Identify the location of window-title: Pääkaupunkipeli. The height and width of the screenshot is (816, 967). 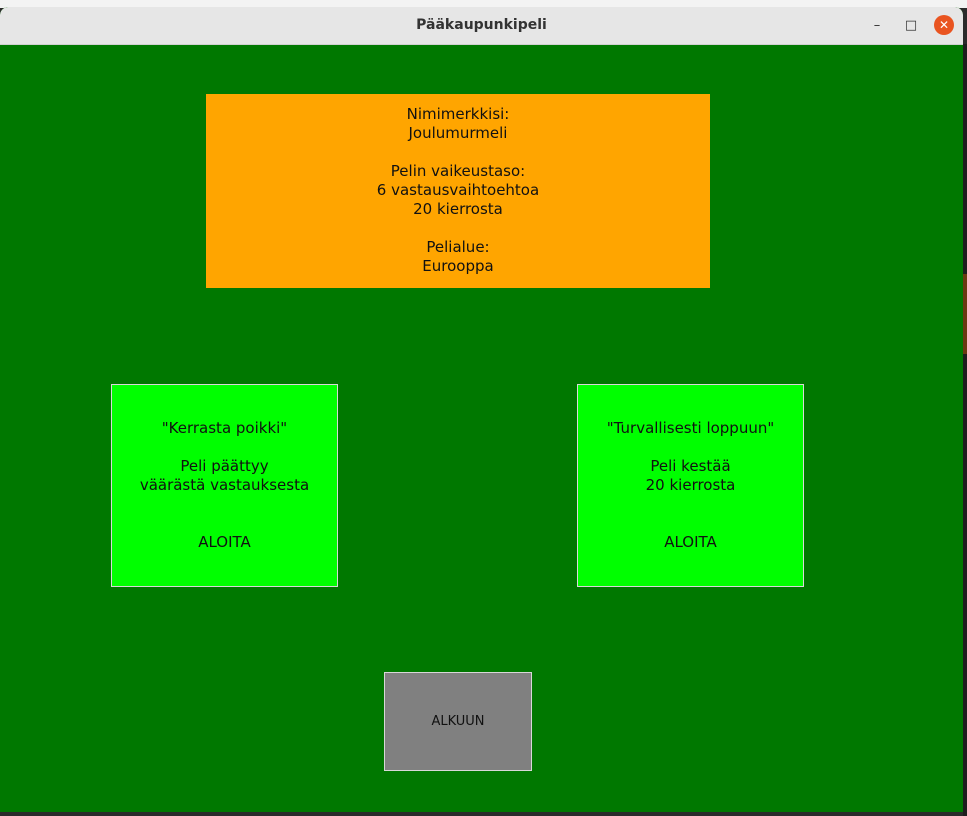
(481, 25).